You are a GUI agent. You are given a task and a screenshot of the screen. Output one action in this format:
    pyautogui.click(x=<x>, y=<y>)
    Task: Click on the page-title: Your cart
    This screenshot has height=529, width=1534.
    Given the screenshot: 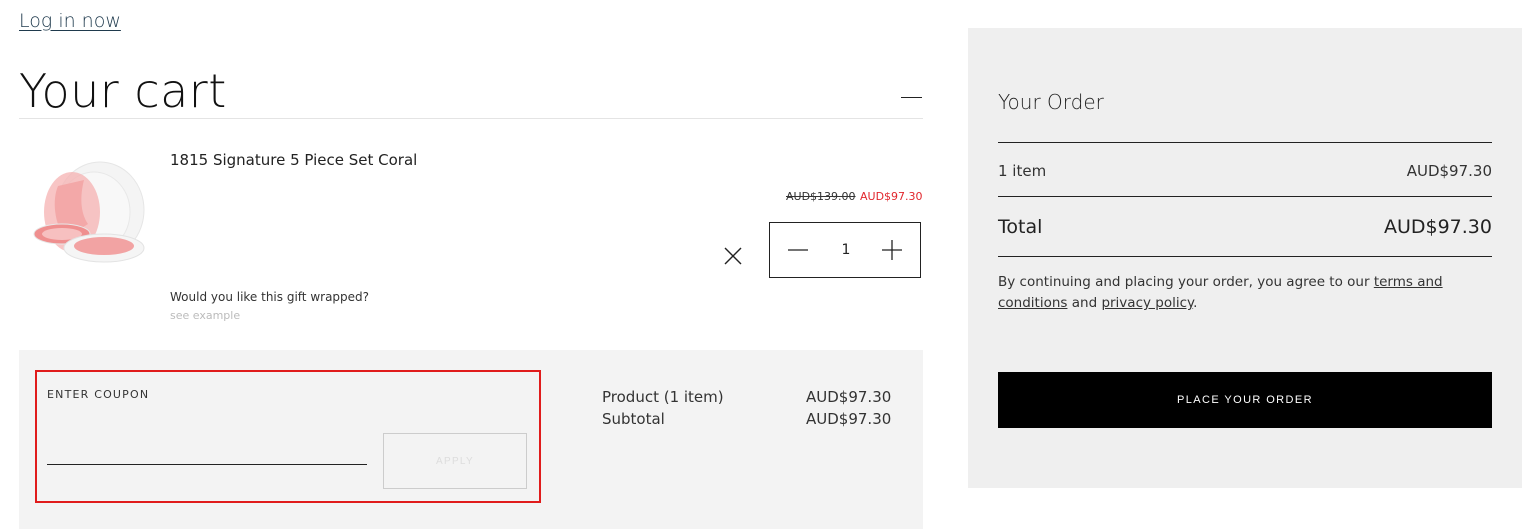 What is the action you would take?
    pyautogui.click(x=123, y=91)
    